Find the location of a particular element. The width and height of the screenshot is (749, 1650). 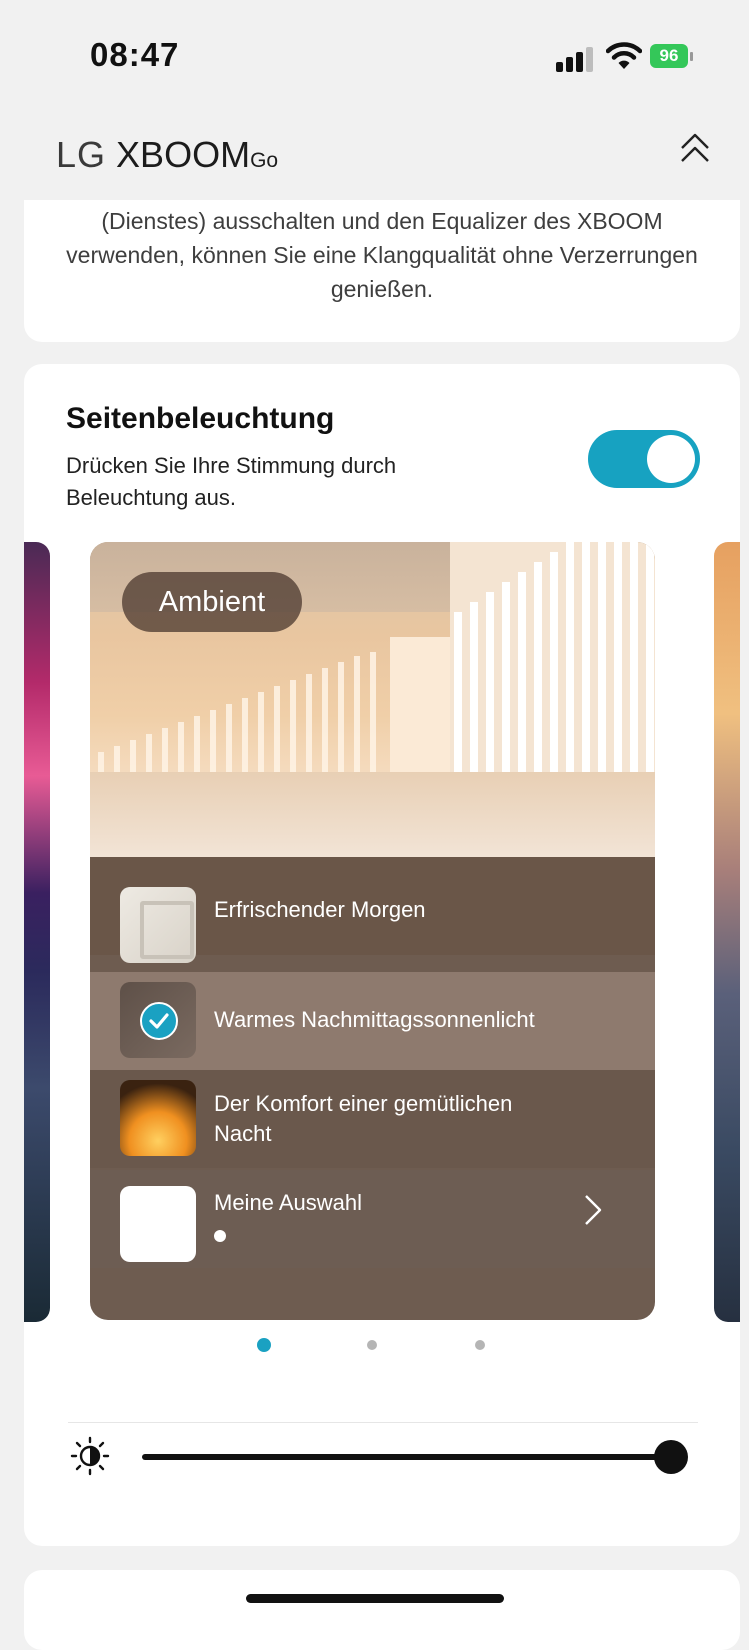

option-label: Meine Auswahl is located at coordinates (288, 1202).